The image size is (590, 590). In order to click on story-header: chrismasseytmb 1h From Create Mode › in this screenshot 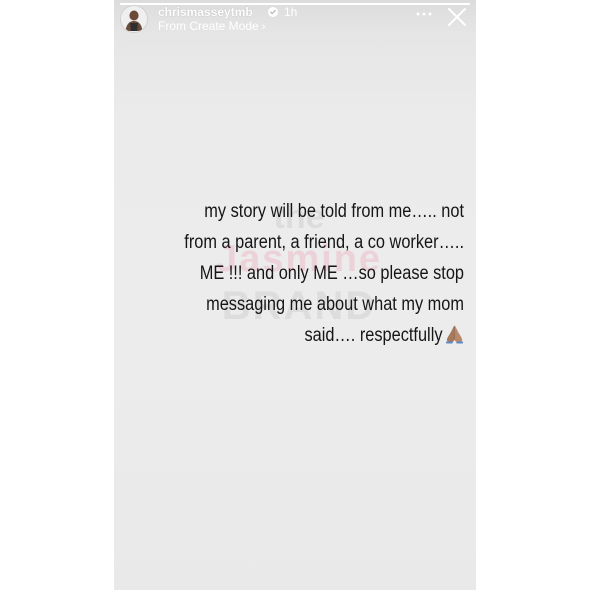, I will do `click(295, 20)`.